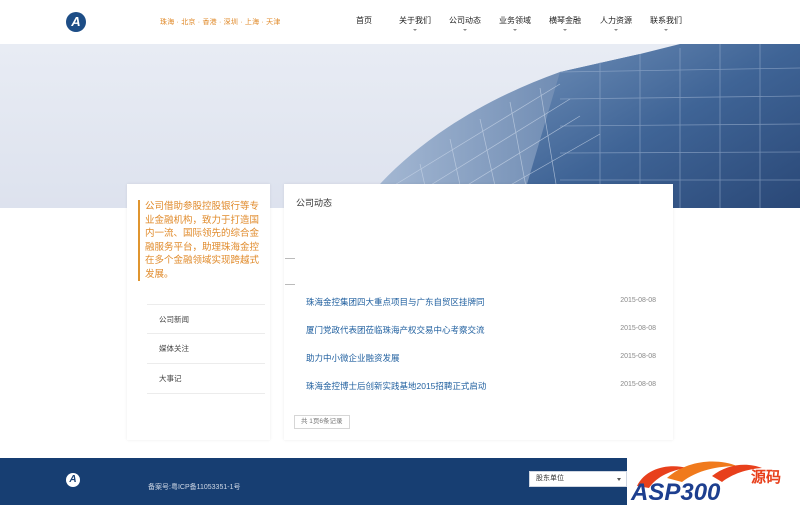  I want to click on nav-hr: 人力资源, so click(616, 23).